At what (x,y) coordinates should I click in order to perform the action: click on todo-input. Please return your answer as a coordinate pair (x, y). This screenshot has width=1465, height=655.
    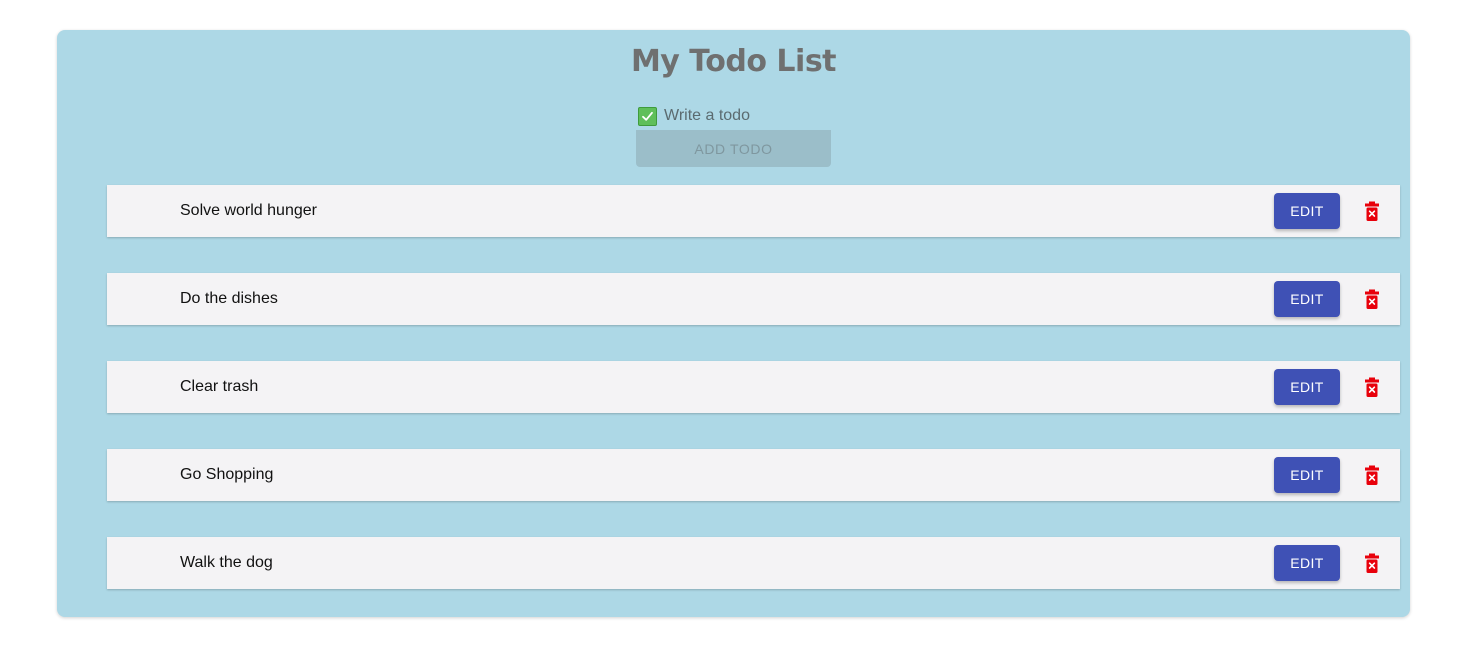
    Looking at the image, I should click on (744, 116).